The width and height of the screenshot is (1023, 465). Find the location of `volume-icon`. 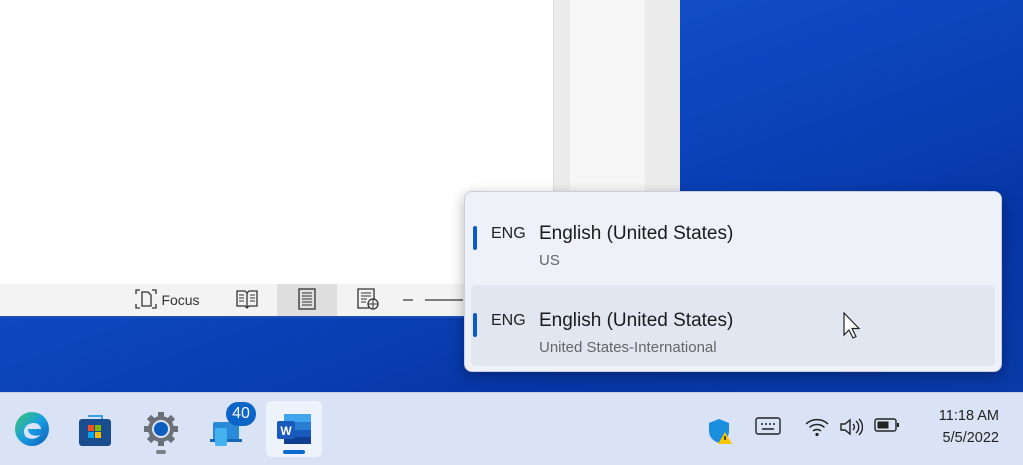

volume-icon is located at coordinates (851, 427).